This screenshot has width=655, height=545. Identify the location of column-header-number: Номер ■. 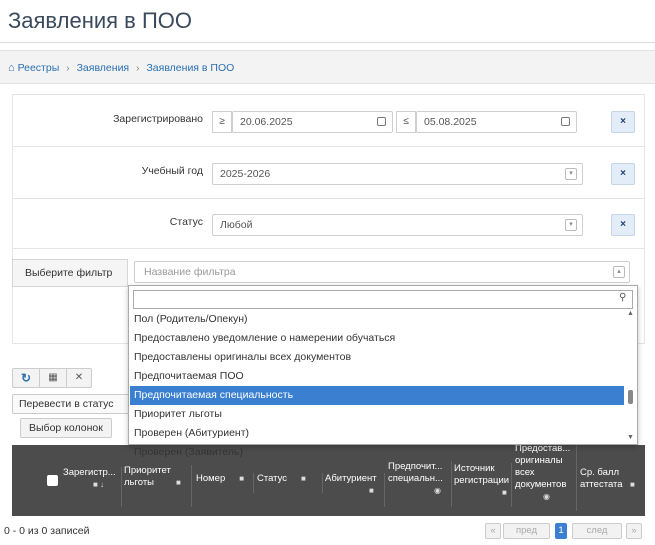
(225, 483).